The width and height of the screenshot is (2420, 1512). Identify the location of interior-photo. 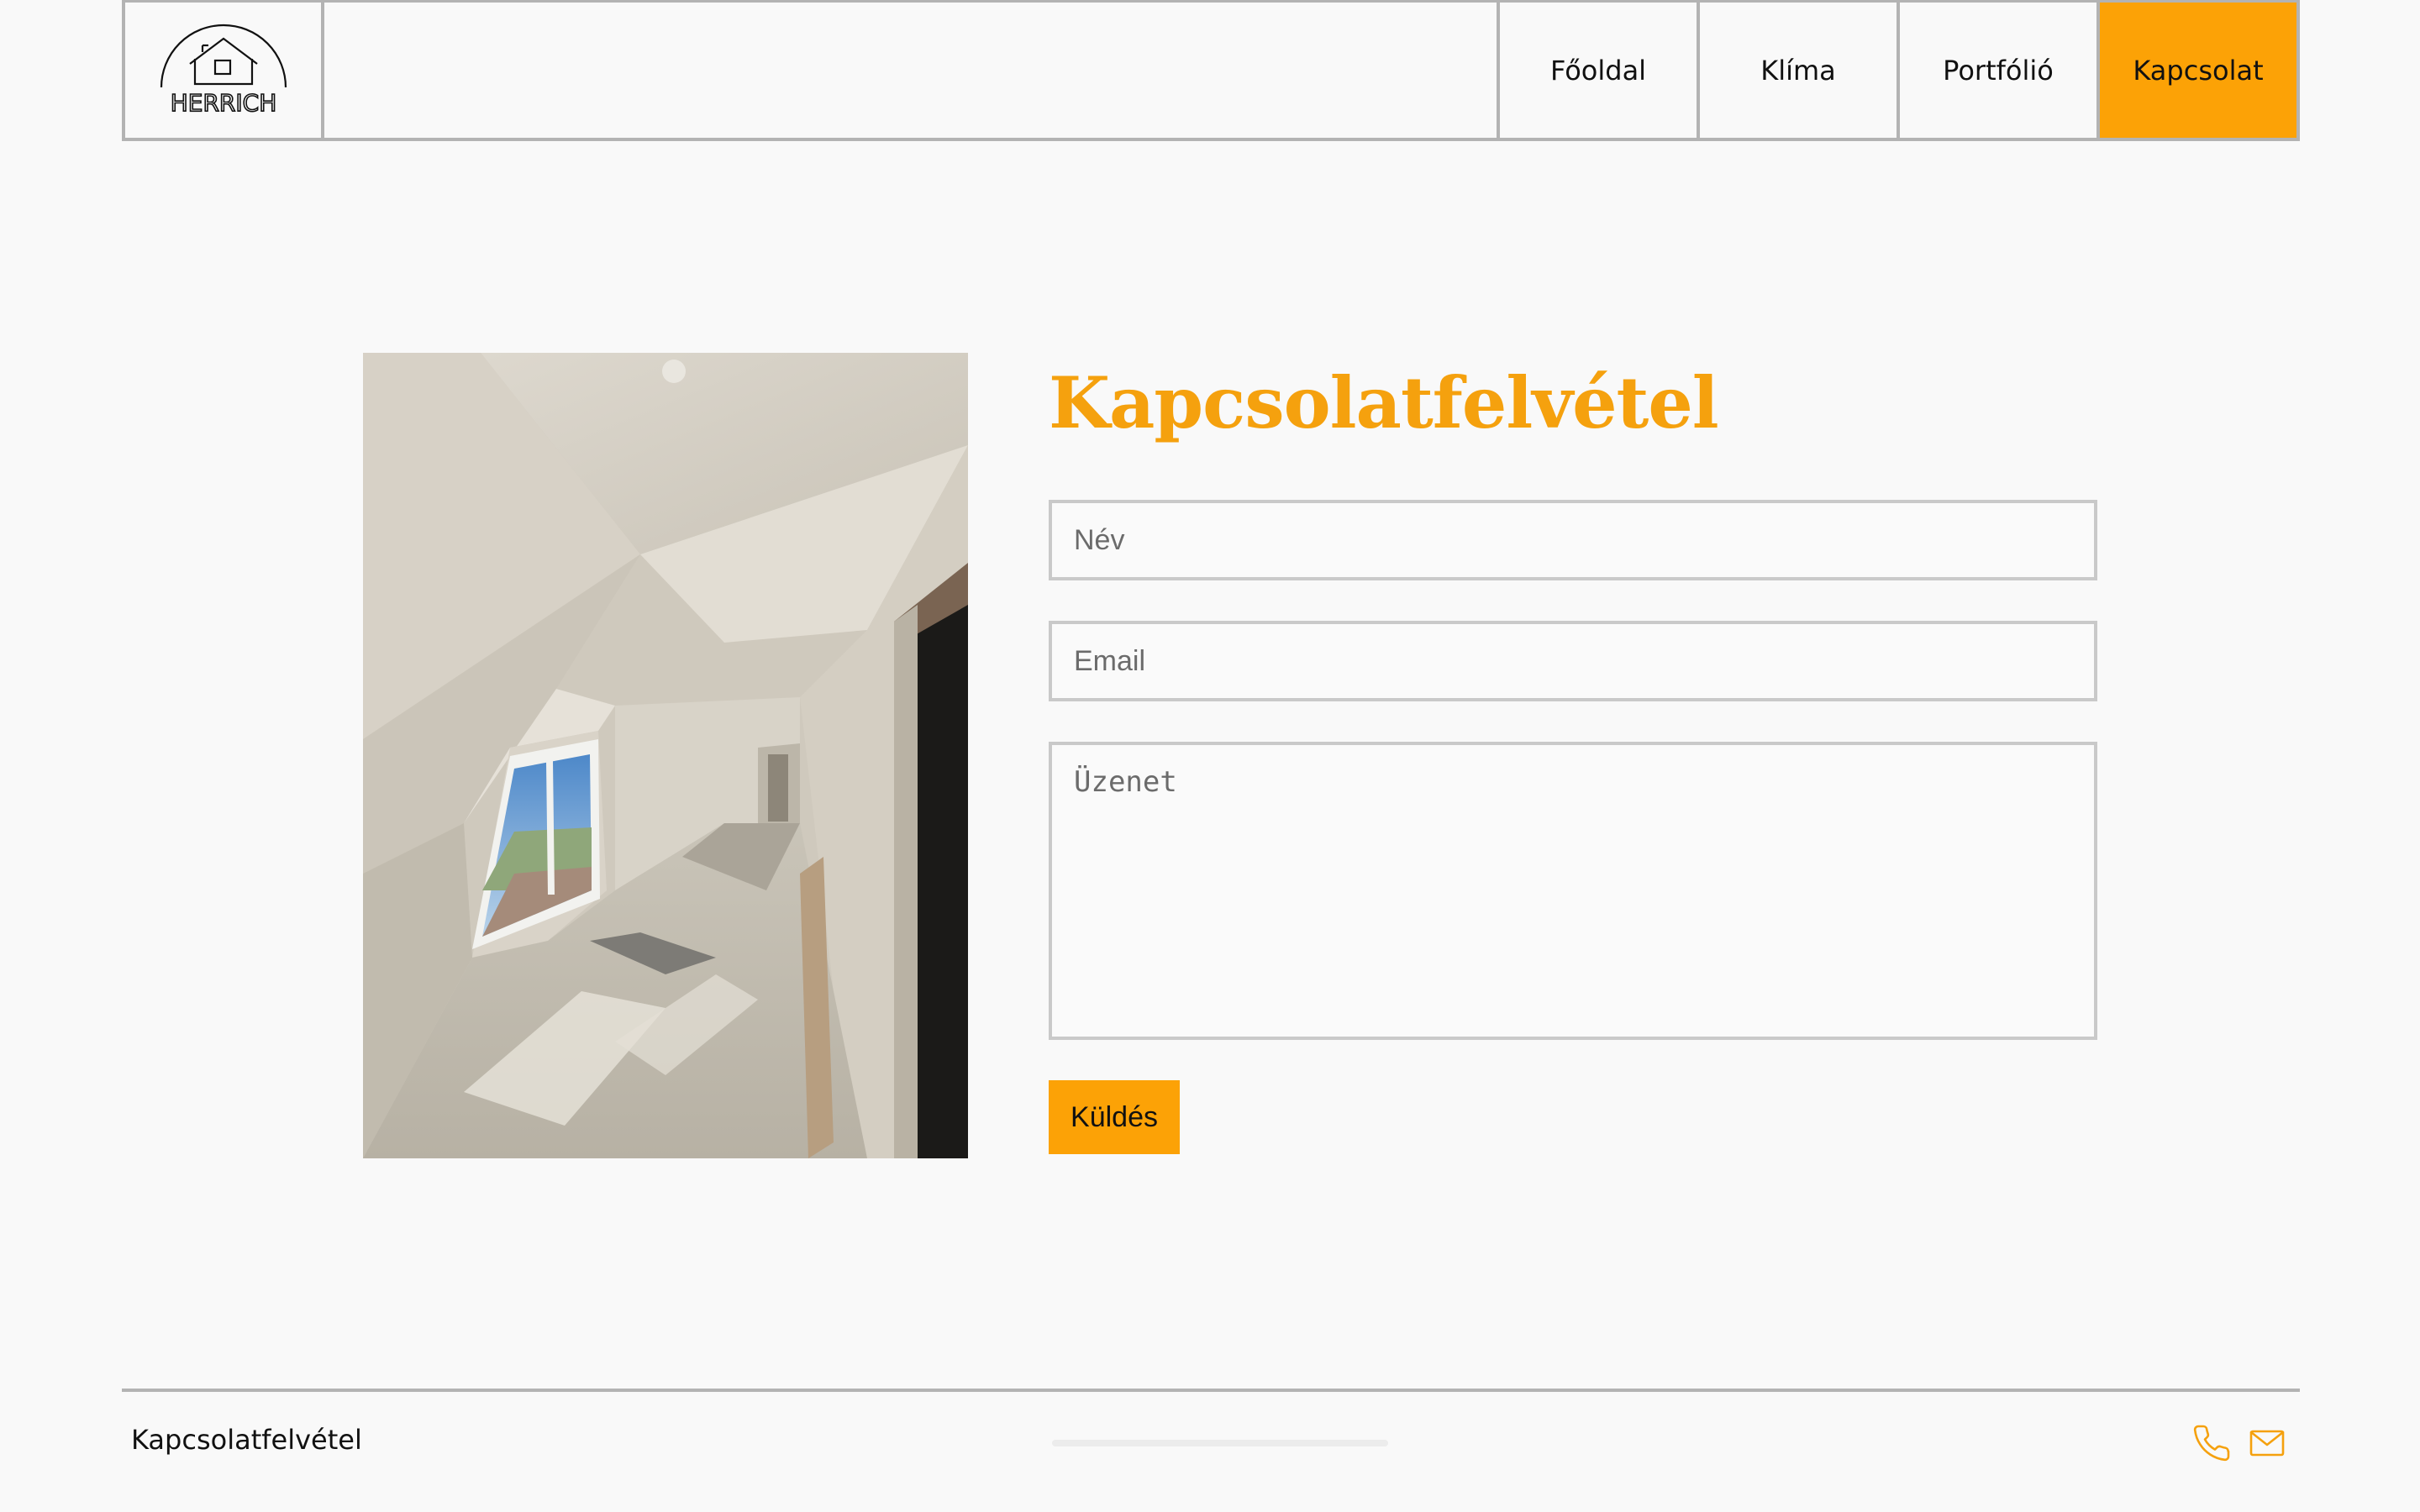
(665, 755).